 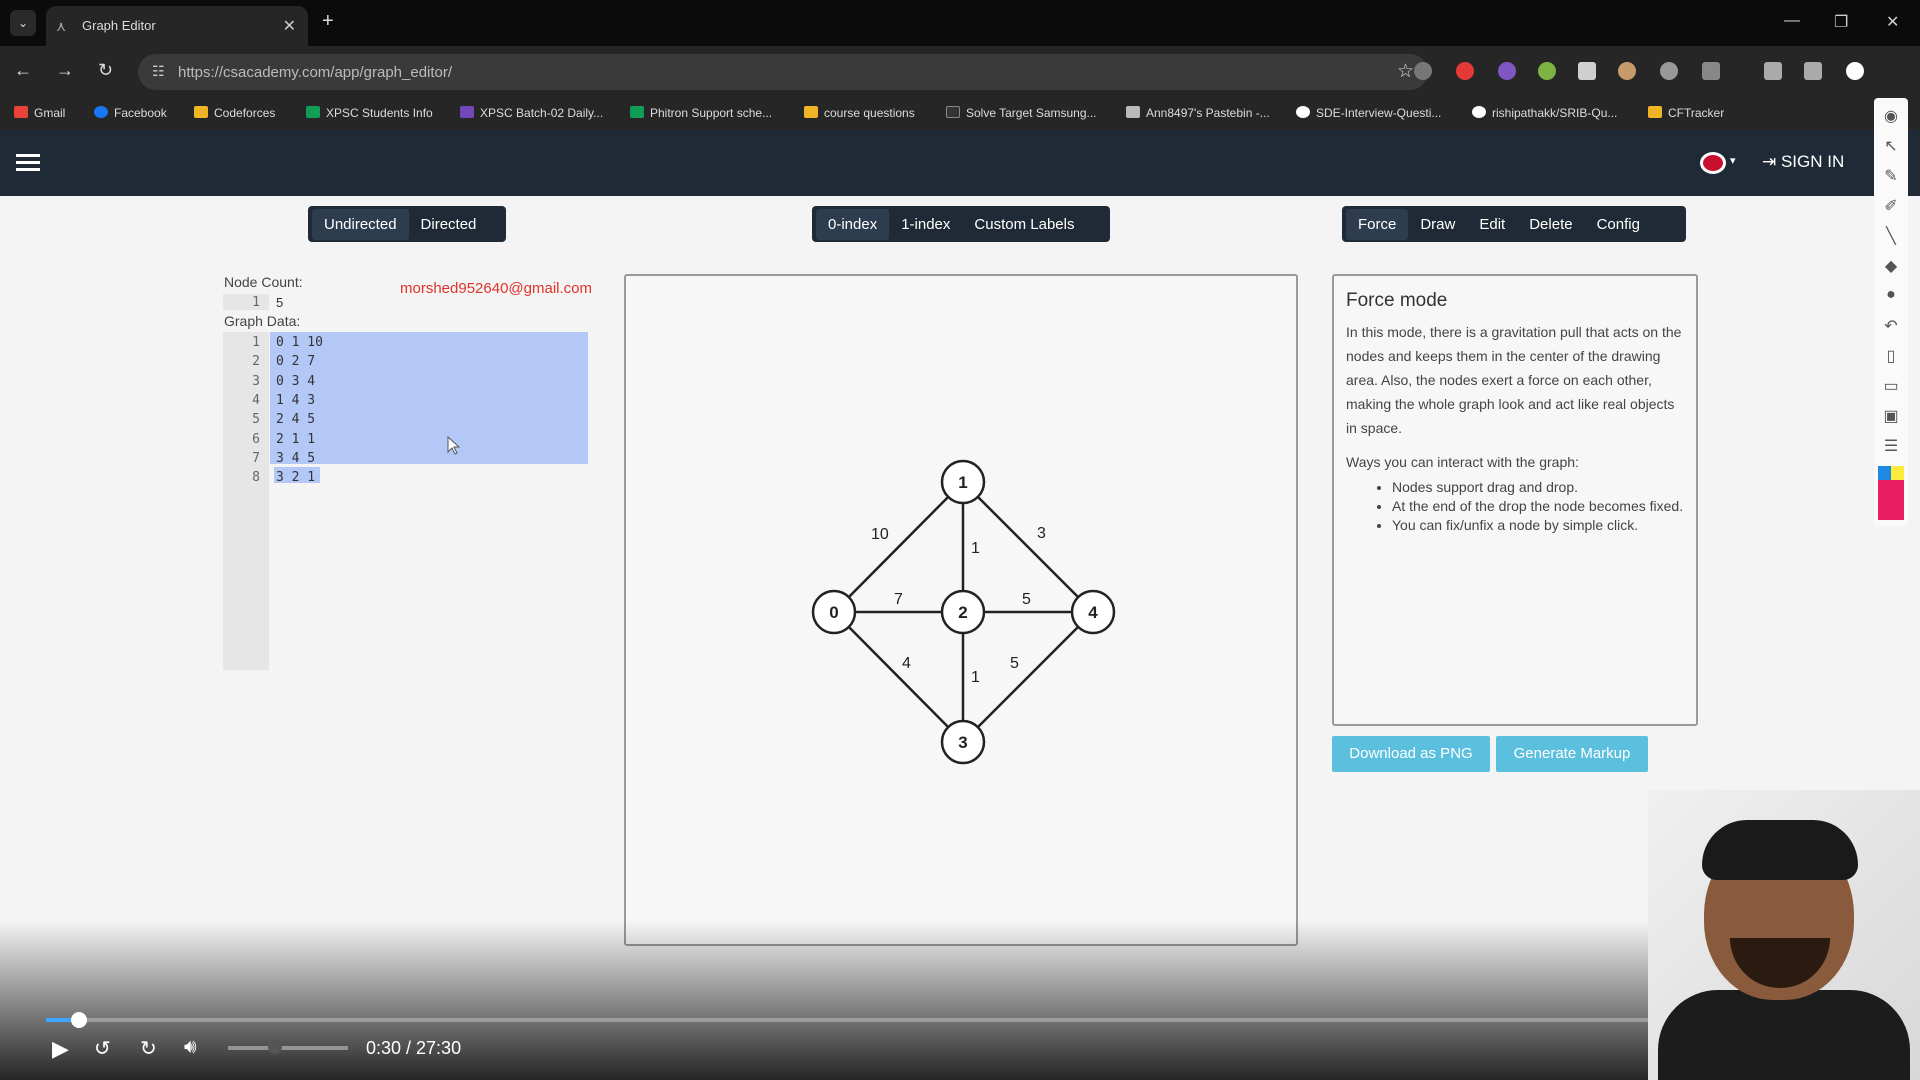 What do you see at coordinates (275, 1047) in the screenshot?
I see `volume-slider-handle` at bounding box center [275, 1047].